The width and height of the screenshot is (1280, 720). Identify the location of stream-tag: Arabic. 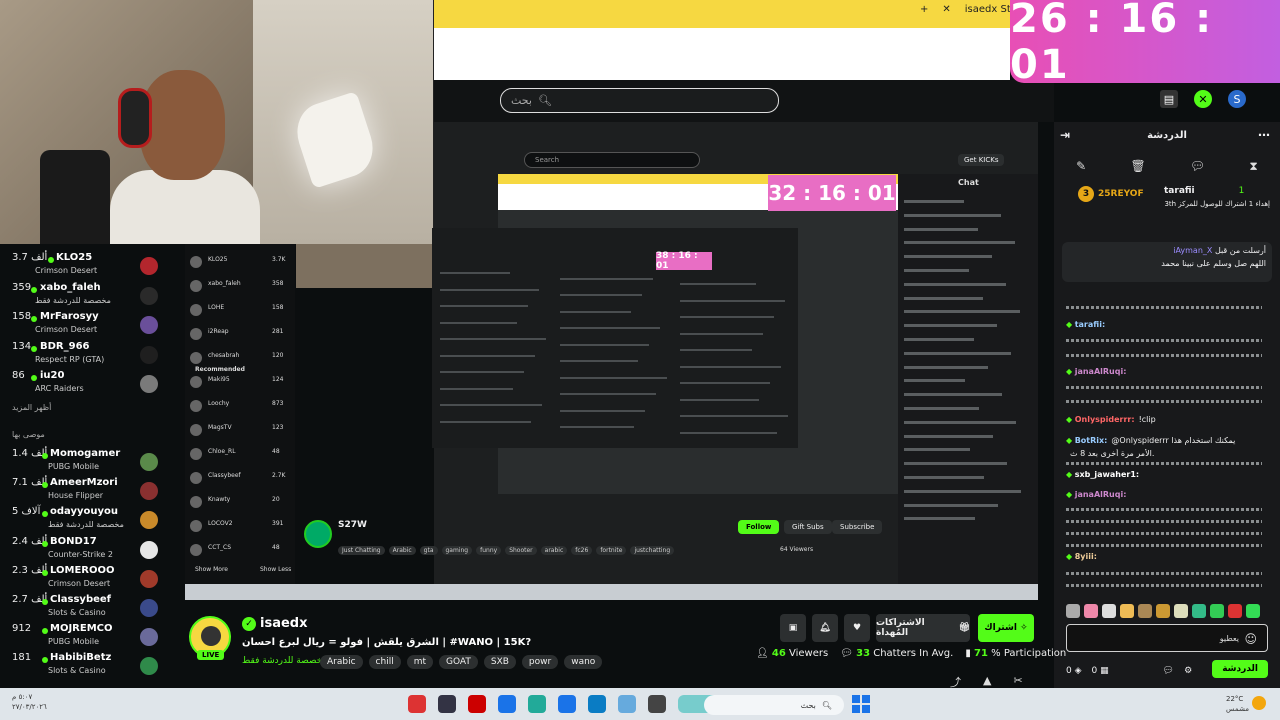
(341, 662).